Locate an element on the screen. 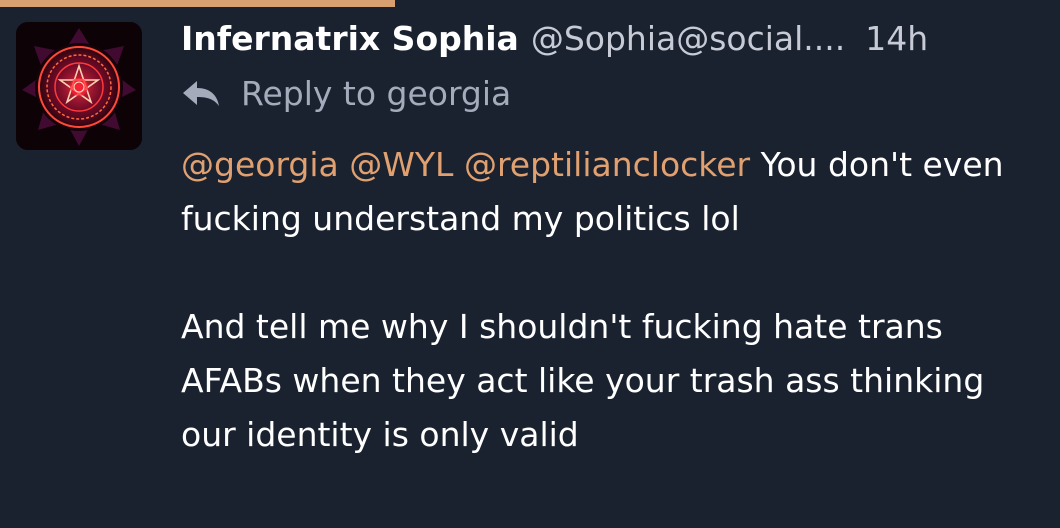 The image size is (1060, 528). pentagram-sigil-icon is located at coordinates (79, 86).